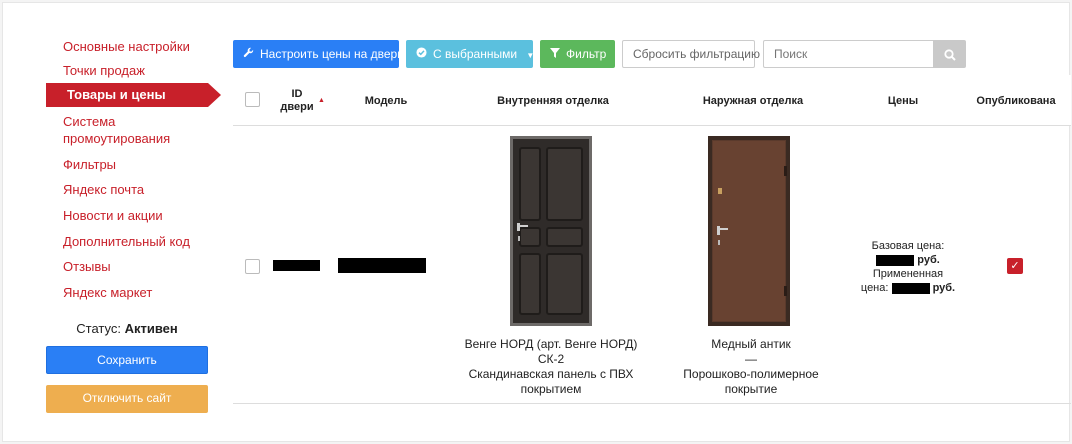 Image resolution: width=1072 pixels, height=444 pixels. What do you see at coordinates (691, 54) in the screenshot?
I see `reset-filter-button: Сбросить фильтрацию` at bounding box center [691, 54].